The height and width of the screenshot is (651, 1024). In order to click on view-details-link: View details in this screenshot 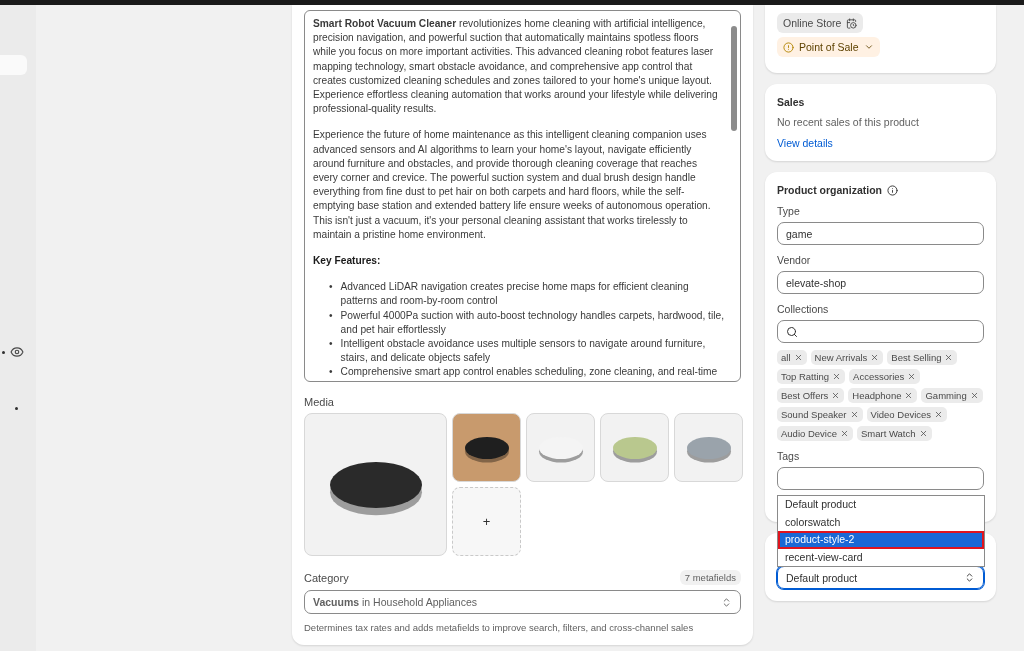, I will do `click(805, 143)`.